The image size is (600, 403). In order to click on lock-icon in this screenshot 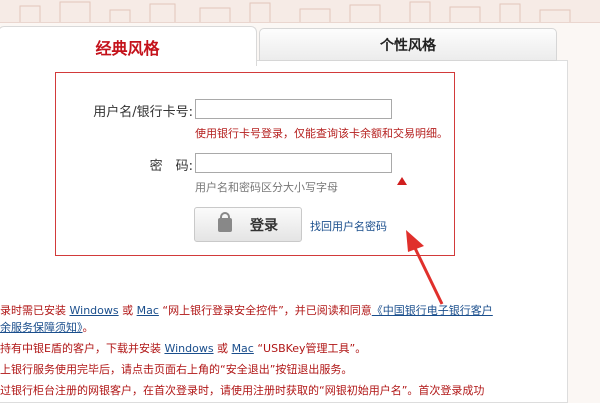, I will do `click(225, 221)`.